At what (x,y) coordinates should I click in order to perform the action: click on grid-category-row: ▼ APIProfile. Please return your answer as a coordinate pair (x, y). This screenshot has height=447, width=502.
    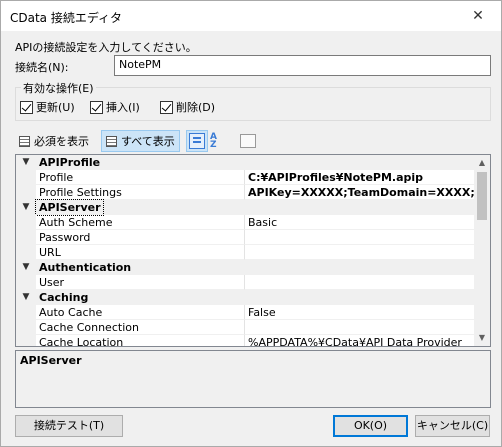
    Looking at the image, I should click on (245, 162).